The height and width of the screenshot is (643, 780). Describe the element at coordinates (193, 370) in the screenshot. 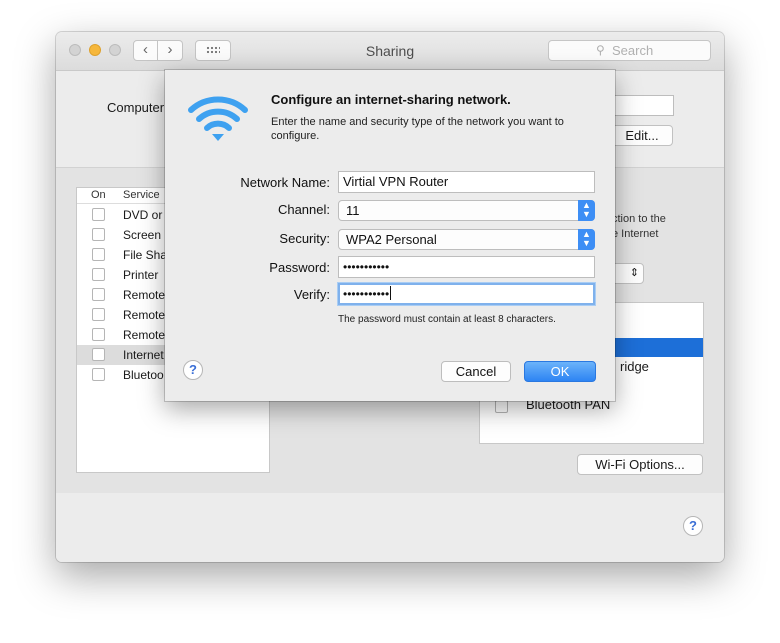

I see `sheet-help-button: ?` at that location.